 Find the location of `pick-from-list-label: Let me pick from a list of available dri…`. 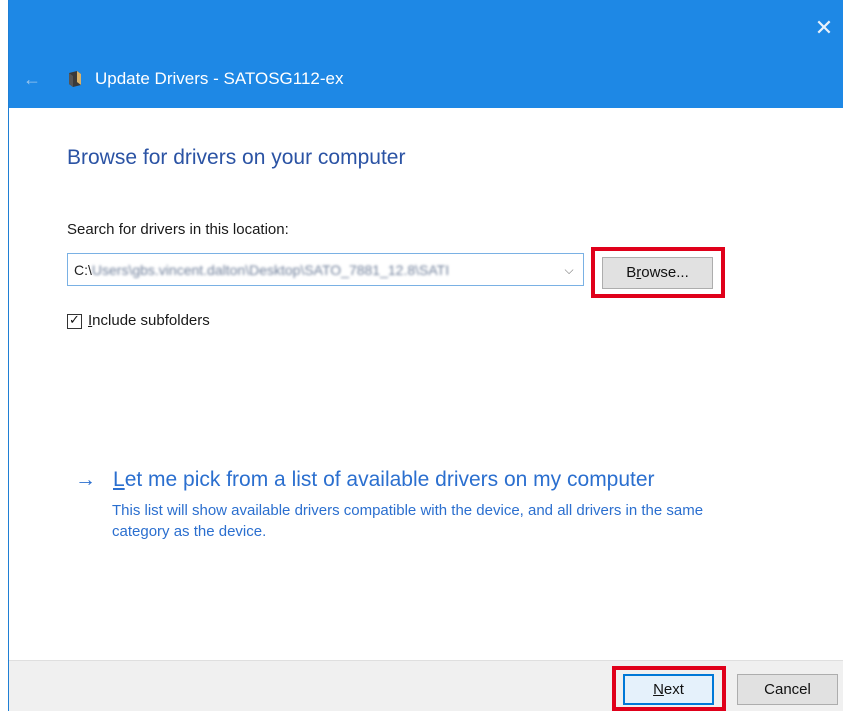

pick-from-list-label: Let me pick from a list of available dri… is located at coordinates (384, 480).